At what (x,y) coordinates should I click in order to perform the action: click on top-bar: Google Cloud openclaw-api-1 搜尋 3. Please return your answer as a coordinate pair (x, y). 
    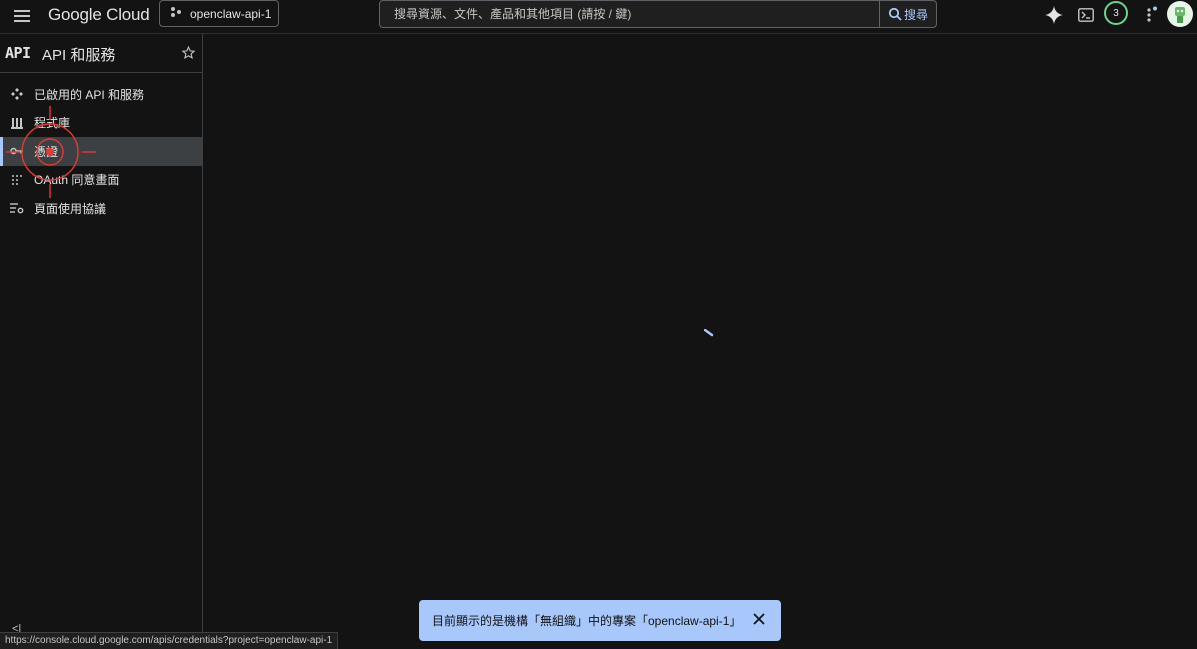
    Looking at the image, I should click on (598, 17).